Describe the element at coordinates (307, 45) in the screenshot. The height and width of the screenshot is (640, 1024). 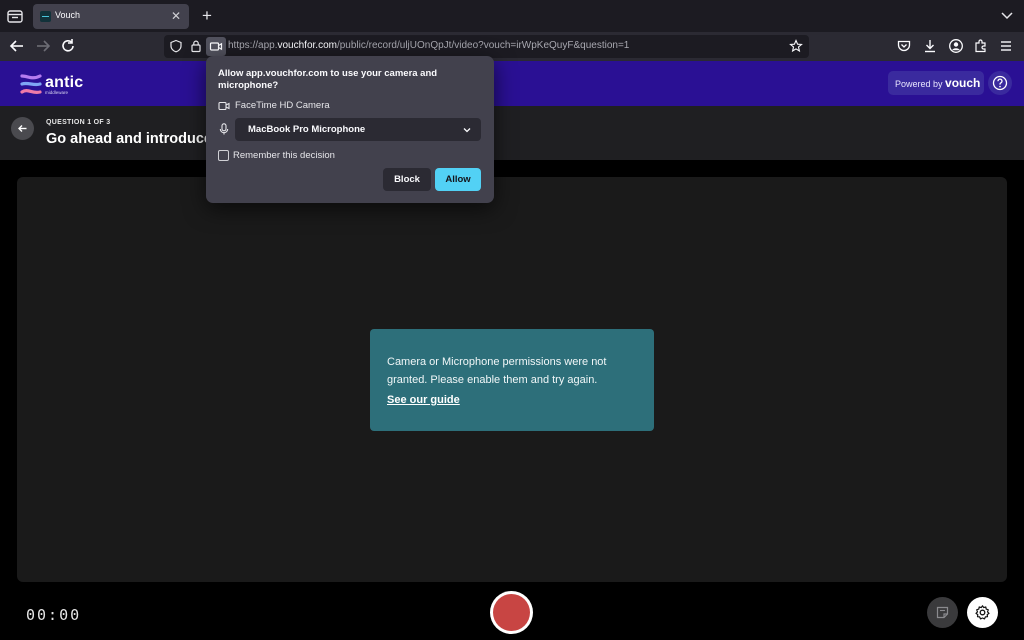
I see `url-domain: vouchfor.com` at that location.